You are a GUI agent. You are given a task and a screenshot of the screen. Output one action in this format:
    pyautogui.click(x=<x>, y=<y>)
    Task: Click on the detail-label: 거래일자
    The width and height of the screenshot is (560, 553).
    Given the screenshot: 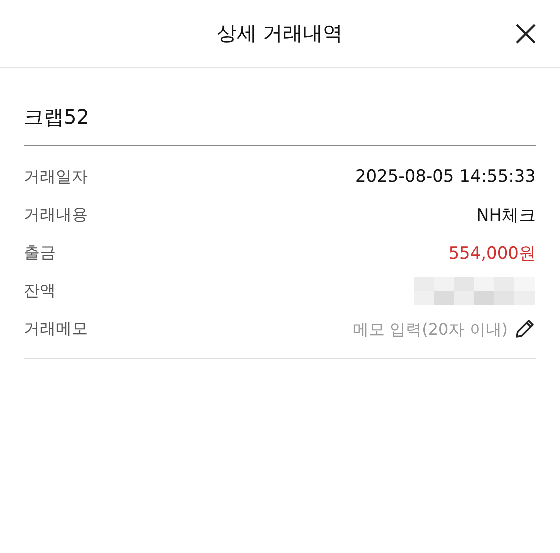 What is the action you would take?
    pyautogui.click(x=56, y=177)
    